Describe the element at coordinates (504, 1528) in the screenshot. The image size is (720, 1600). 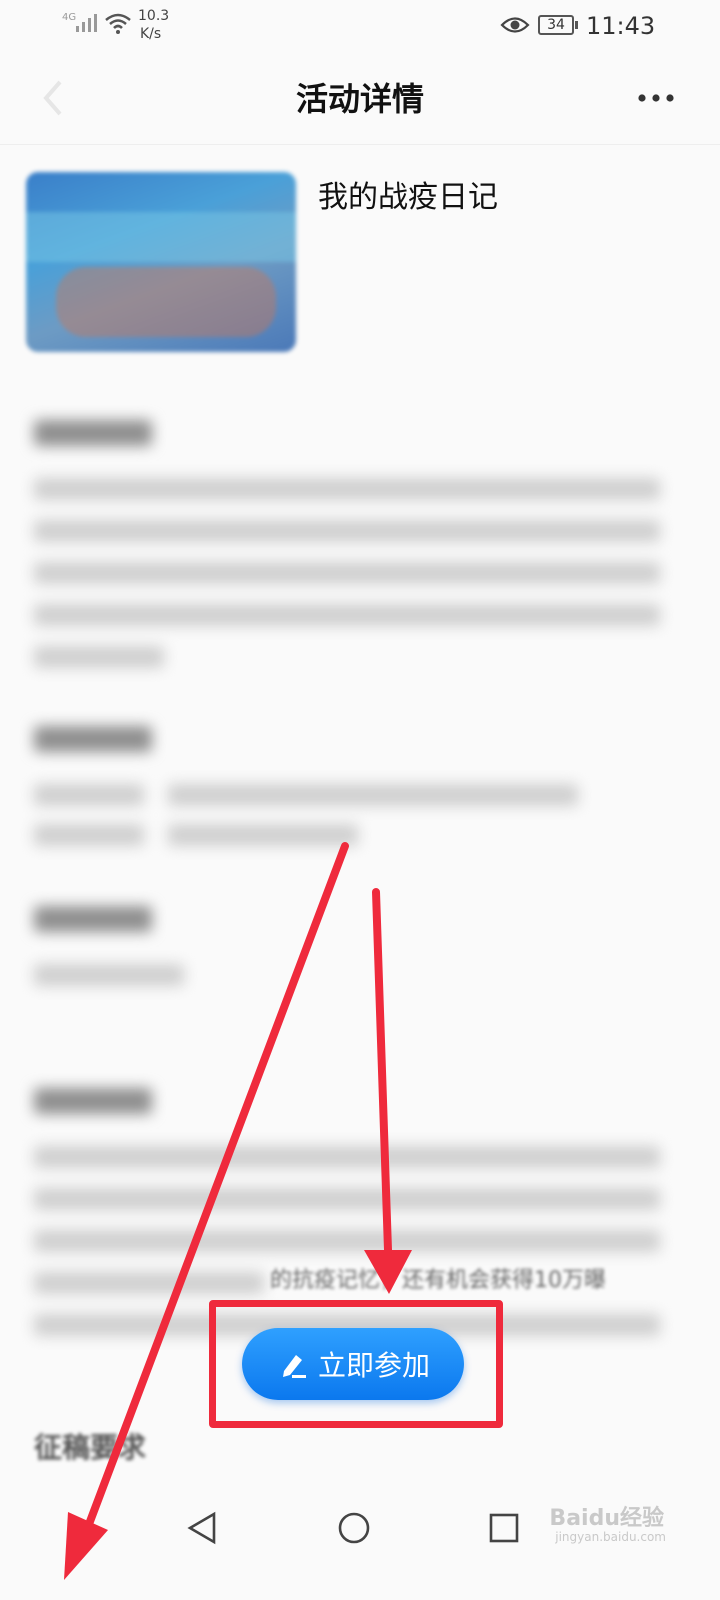
I see `nav-recents-icon` at that location.